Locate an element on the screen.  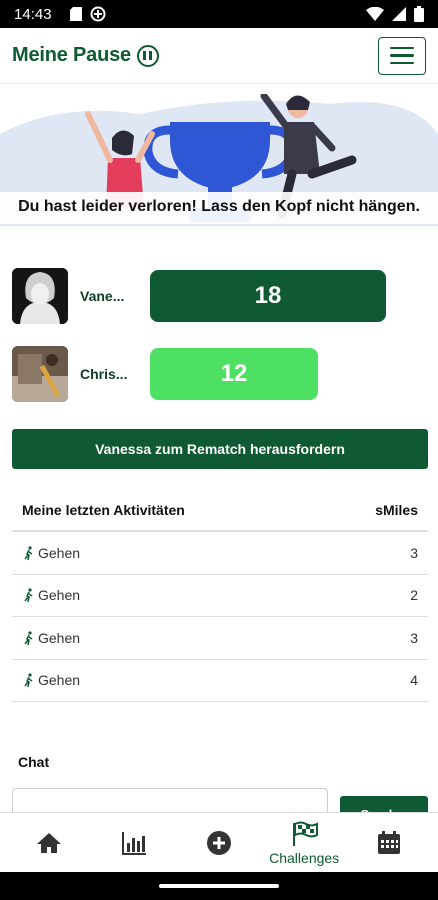
activity-value: 2 is located at coordinates (414, 595).